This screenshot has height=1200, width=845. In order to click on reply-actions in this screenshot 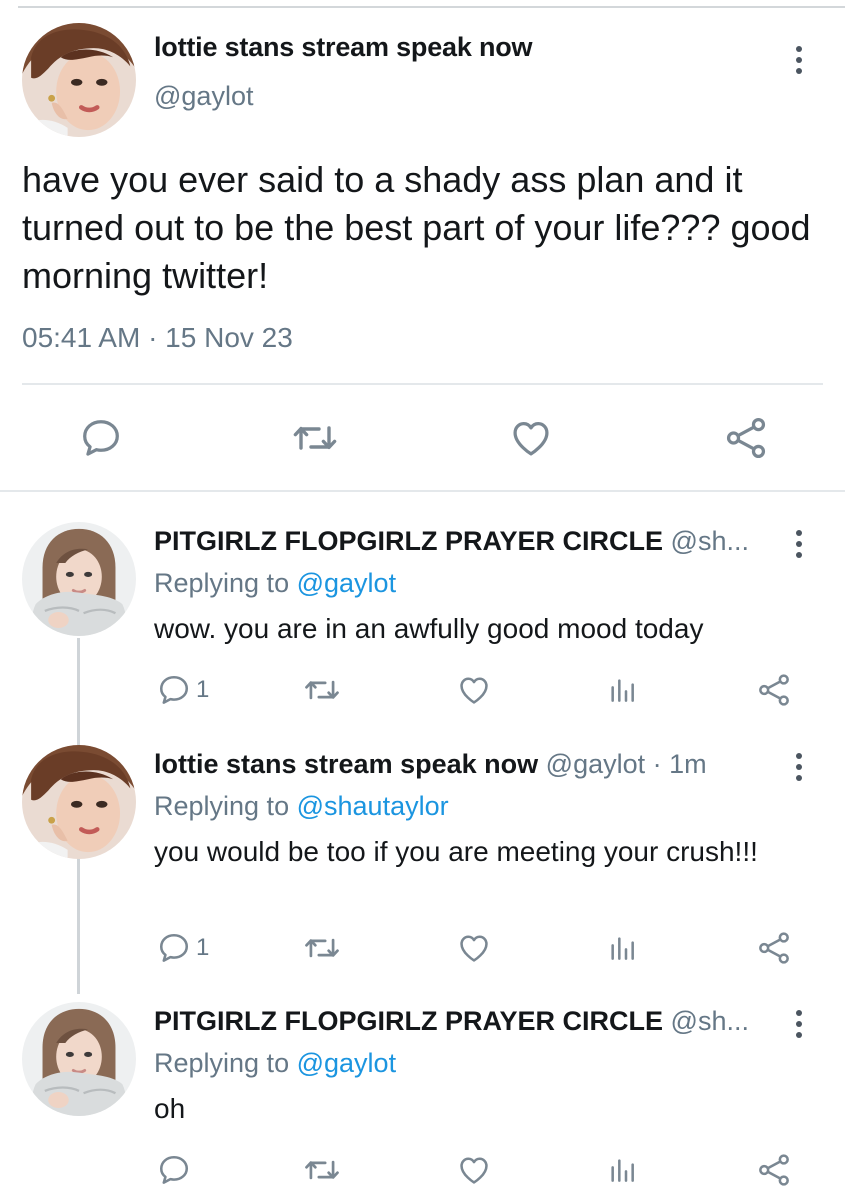, I will do `click(422, 1170)`.